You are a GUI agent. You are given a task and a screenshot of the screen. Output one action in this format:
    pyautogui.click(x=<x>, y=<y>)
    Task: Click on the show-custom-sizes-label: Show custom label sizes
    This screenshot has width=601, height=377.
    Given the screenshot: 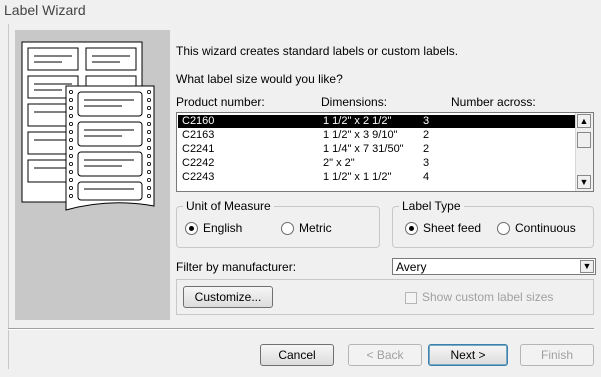 What is the action you would take?
    pyautogui.click(x=487, y=297)
    